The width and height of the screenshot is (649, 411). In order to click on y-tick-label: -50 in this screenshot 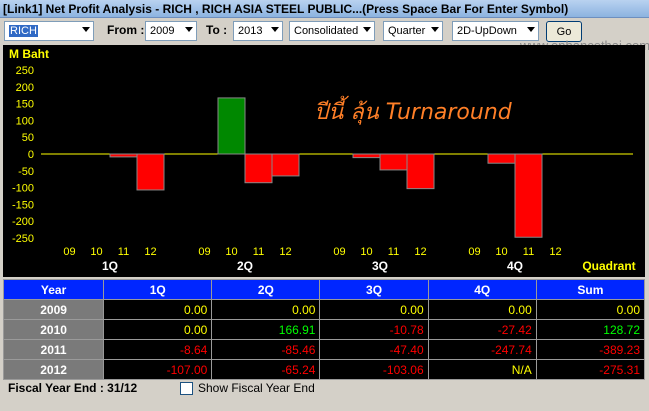, I will do `click(26, 172)`.